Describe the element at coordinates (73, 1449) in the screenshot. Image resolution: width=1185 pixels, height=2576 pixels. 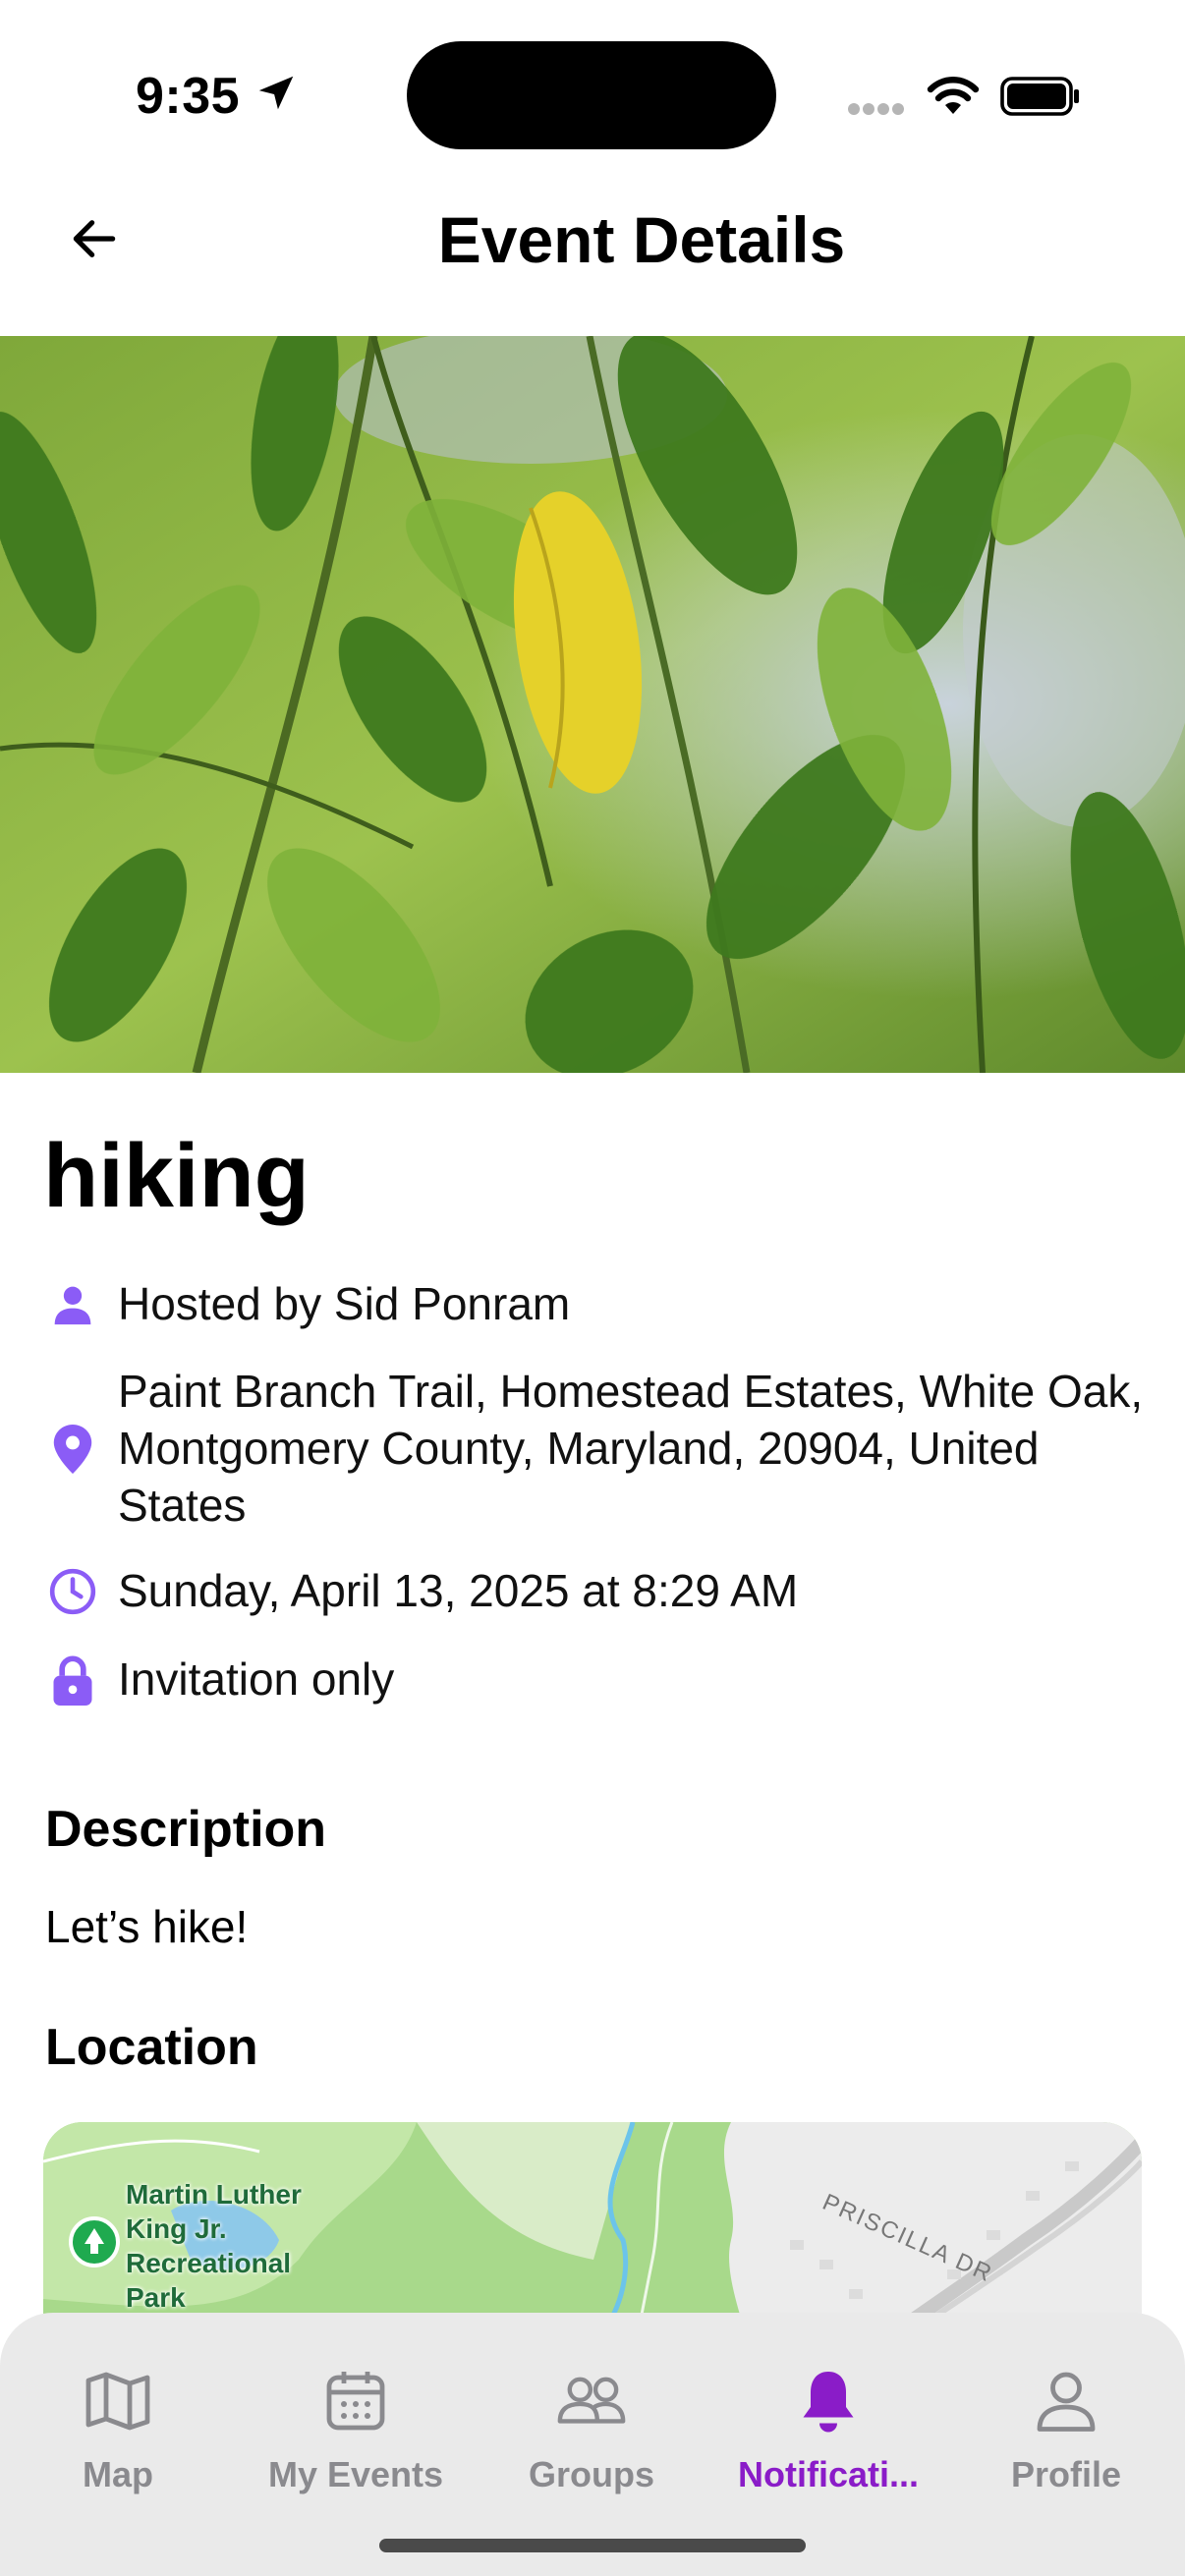
I see `map-pin-icon` at that location.